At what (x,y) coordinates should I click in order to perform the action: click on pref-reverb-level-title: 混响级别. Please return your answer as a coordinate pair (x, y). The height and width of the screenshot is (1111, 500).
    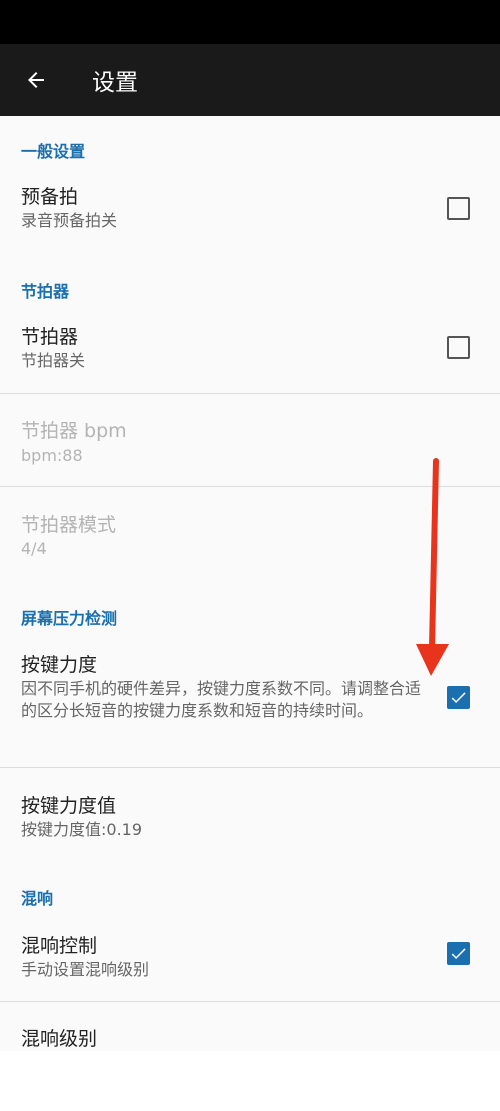
    Looking at the image, I should click on (59, 1039).